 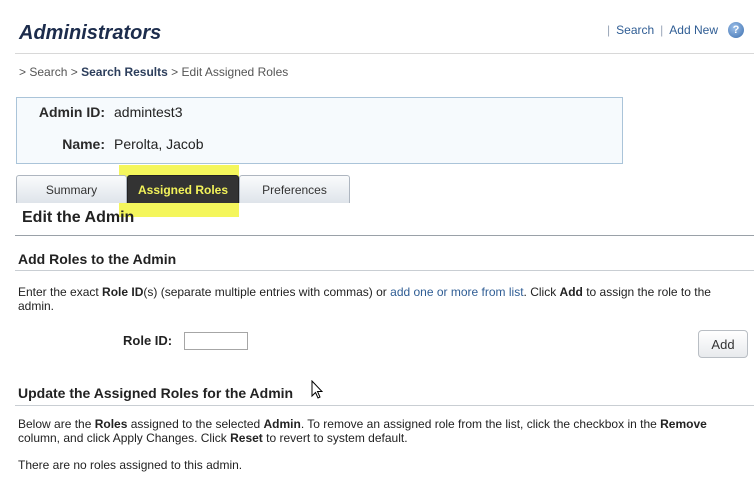 I want to click on tab-assigned-roles: Assigned Roles, so click(x=183, y=189).